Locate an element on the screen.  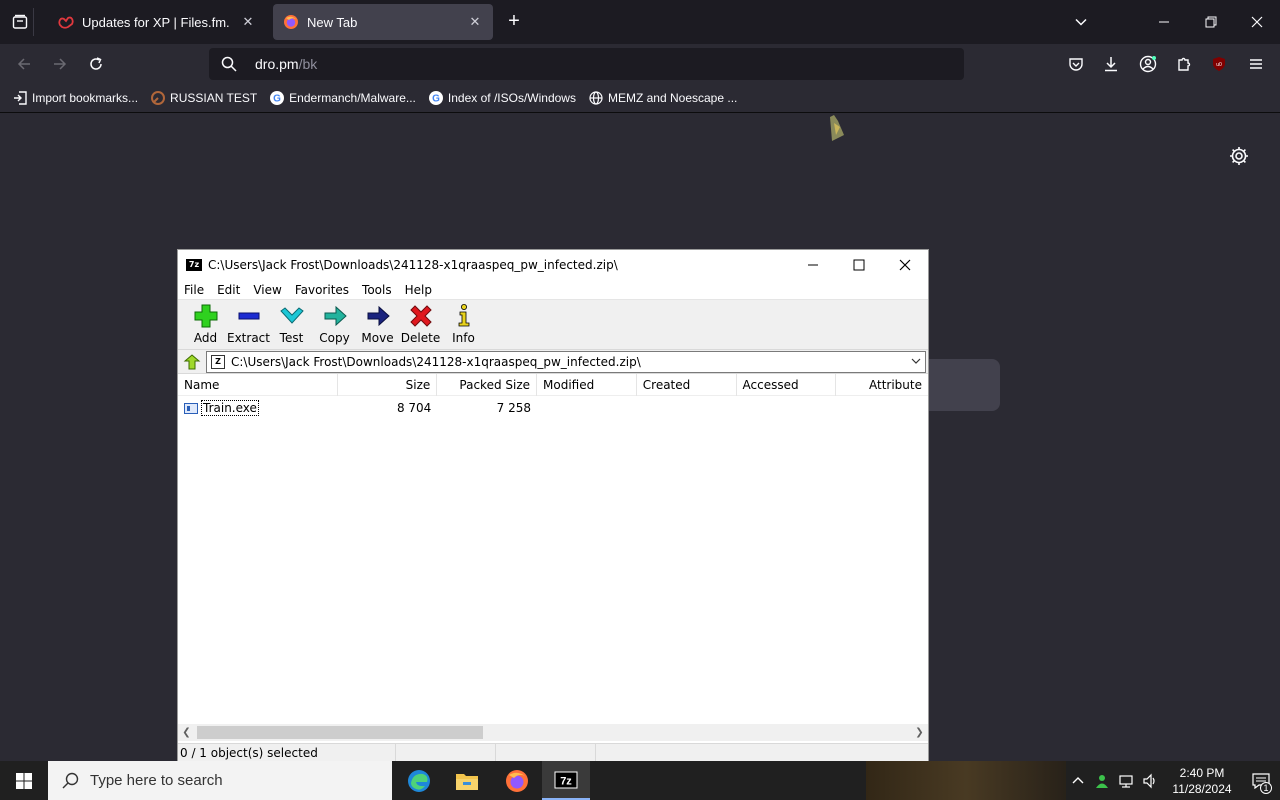
add-button: Add is located at coordinates (205, 324).